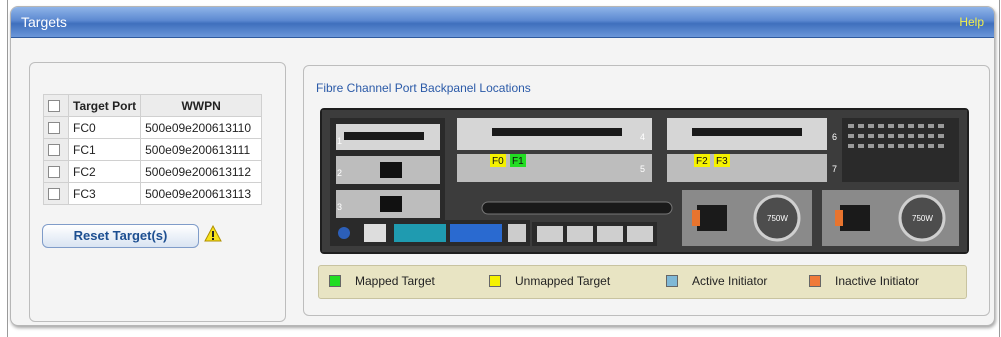 This screenshot has width=1001, height=337. I want to click on fc-port-tag-label: F1, so click(518, 161).